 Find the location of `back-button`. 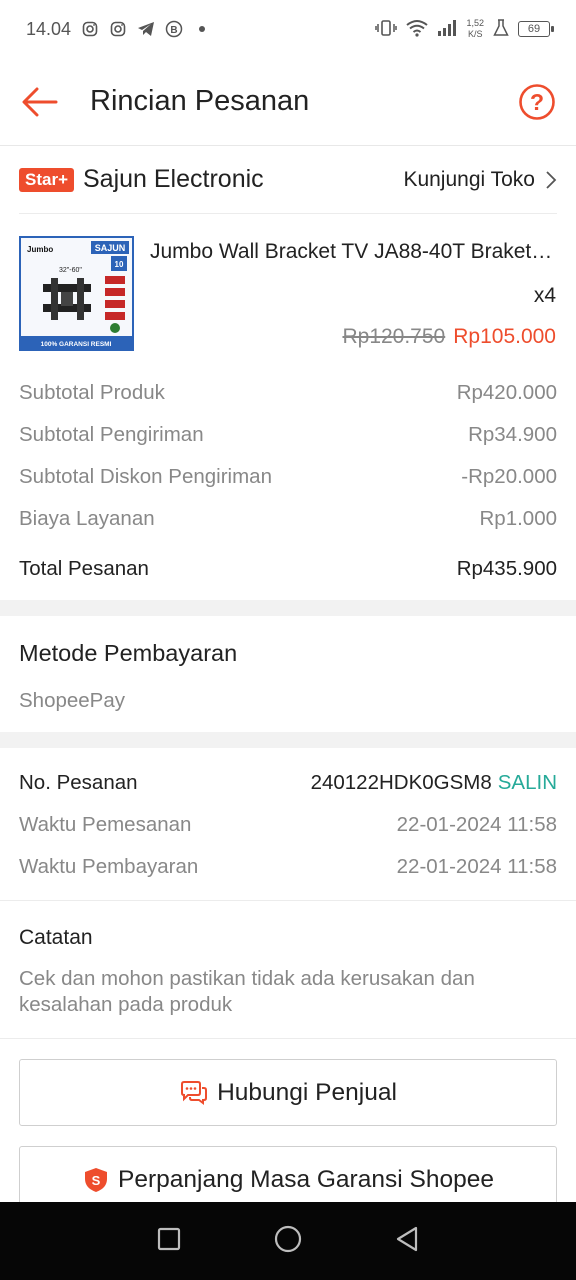

back-button is located at coordinates (40, 102).